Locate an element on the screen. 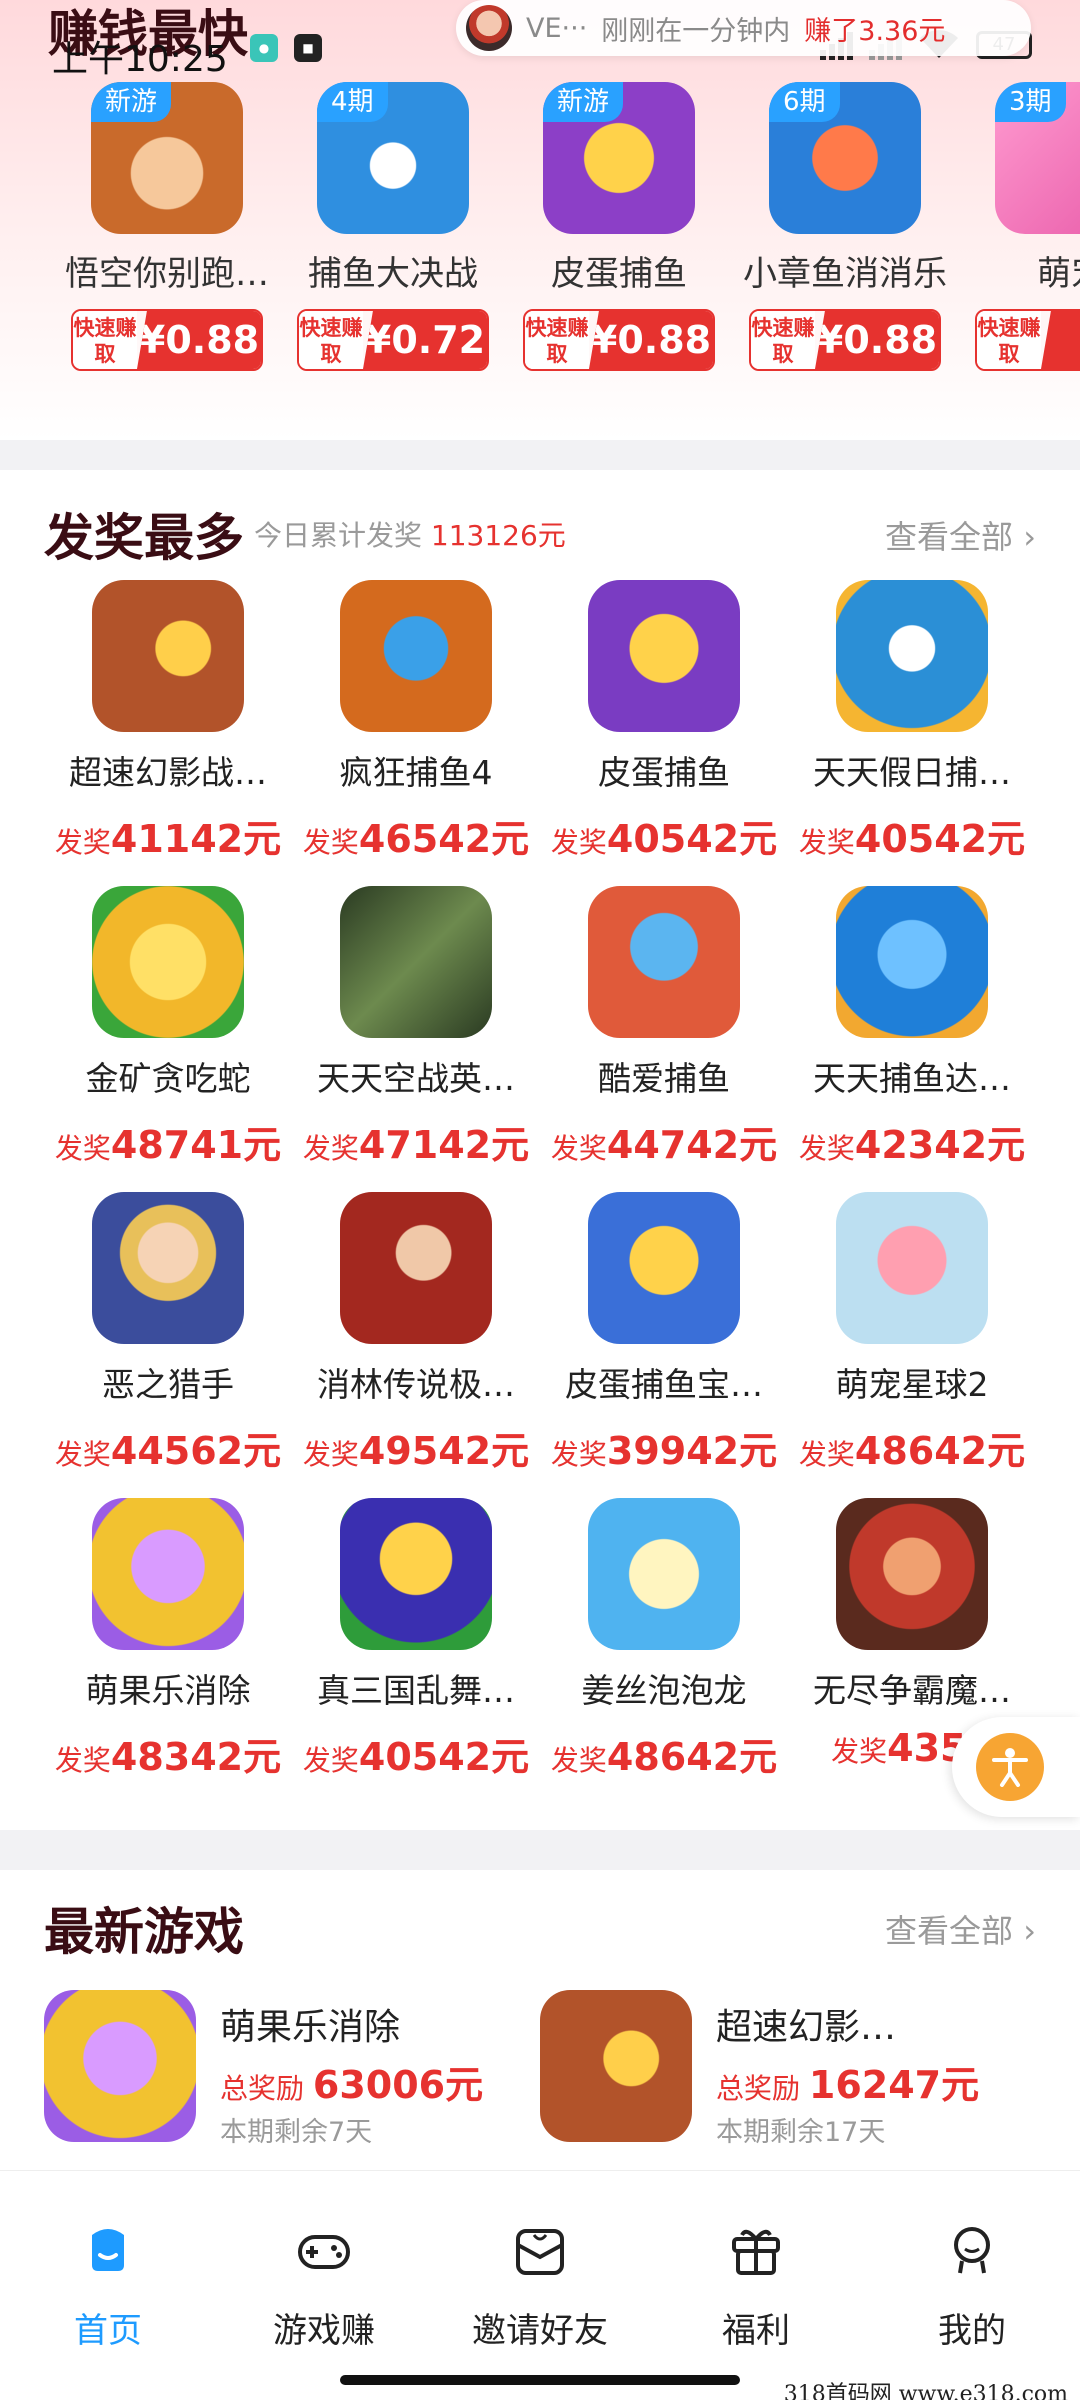 This screenshot has width=1080, height=2400. fast-earn-item: 6期 小章鱼消消乐 快速赚取 ¥0.88 is located at coordinates (845, 226).